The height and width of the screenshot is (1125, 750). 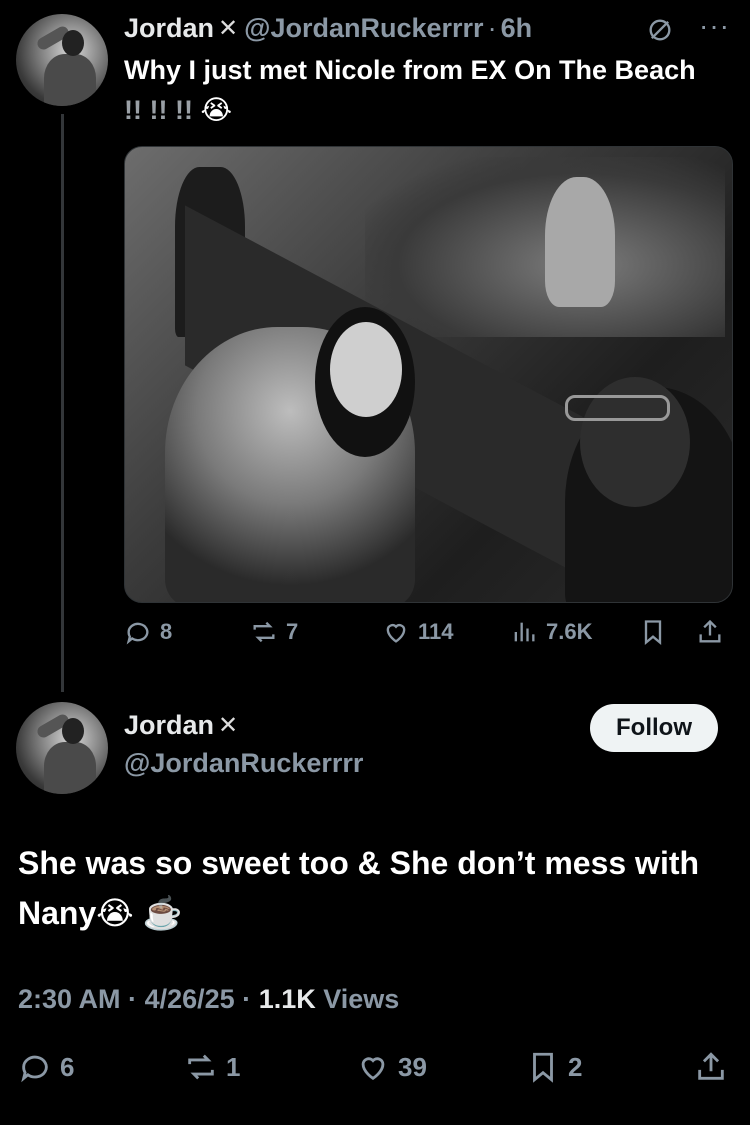 I want to click on views-button: 7.6K, so click(x=551, y=632).